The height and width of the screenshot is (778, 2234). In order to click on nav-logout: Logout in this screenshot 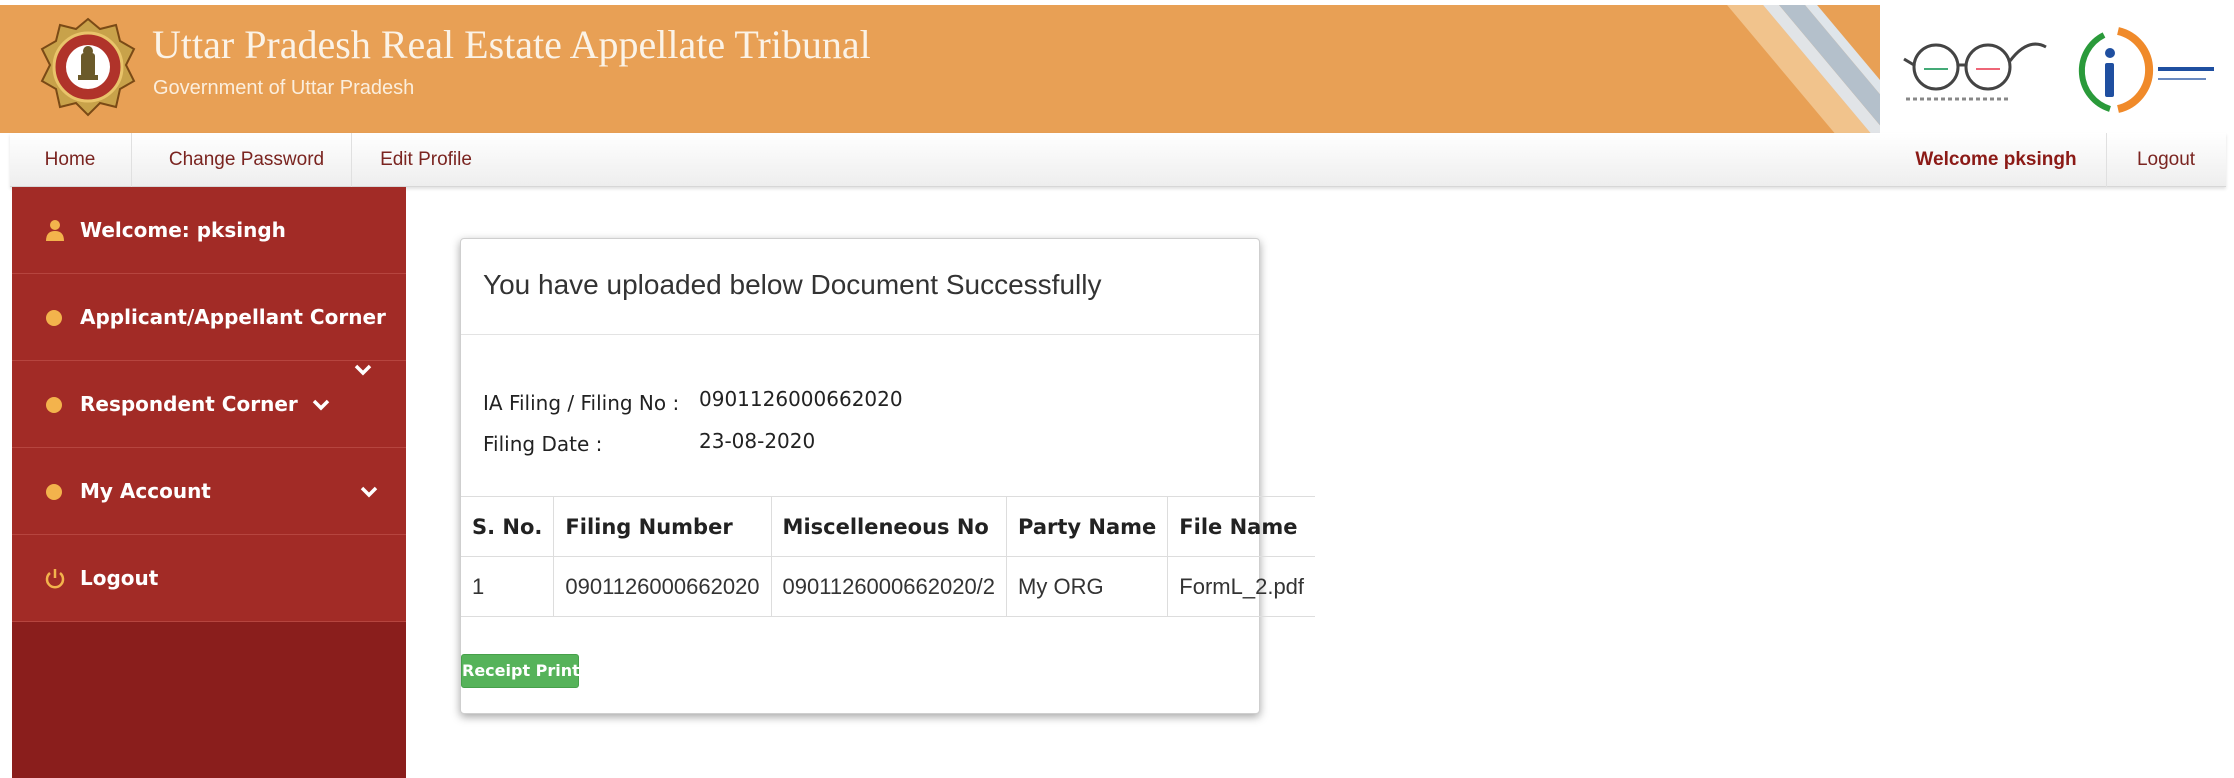, I will do `click(2166, 160)`.